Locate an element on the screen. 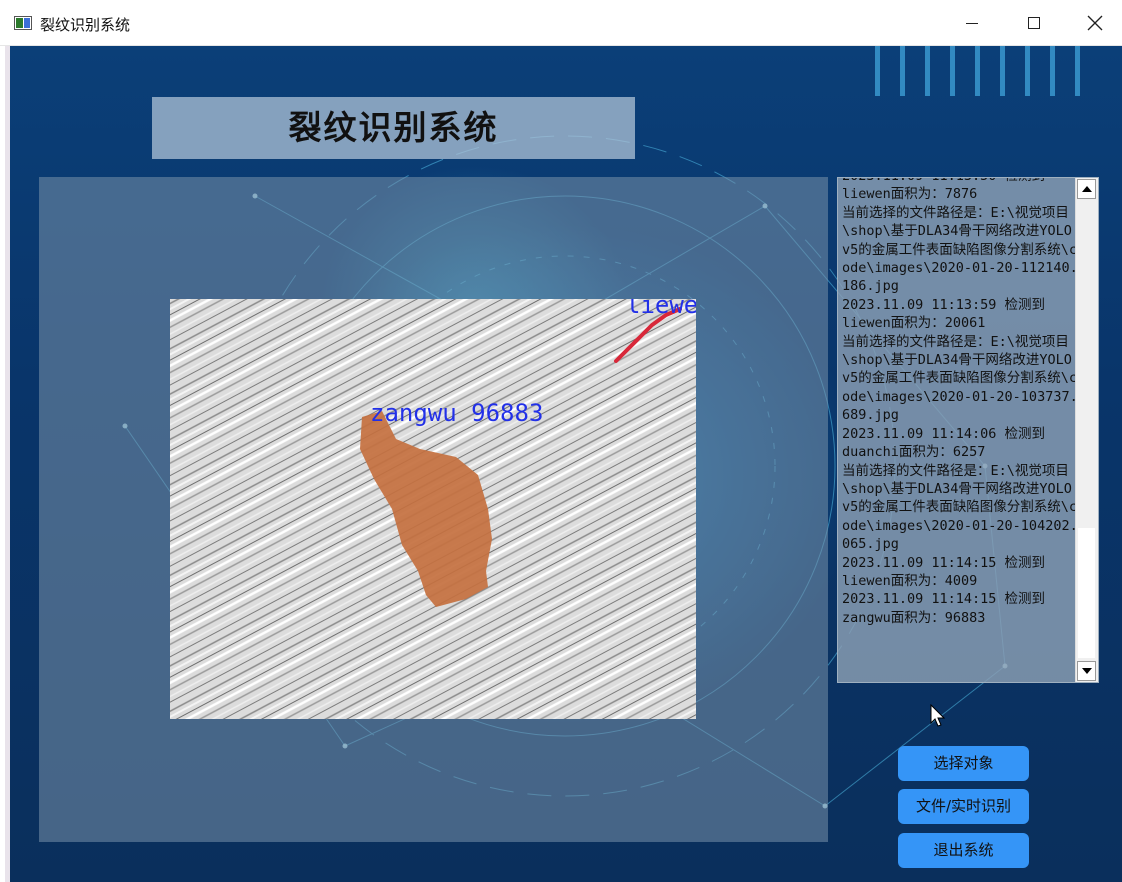  file-realtime-detect-button: 文件/实时识别 is located at coordinates (963, 806).